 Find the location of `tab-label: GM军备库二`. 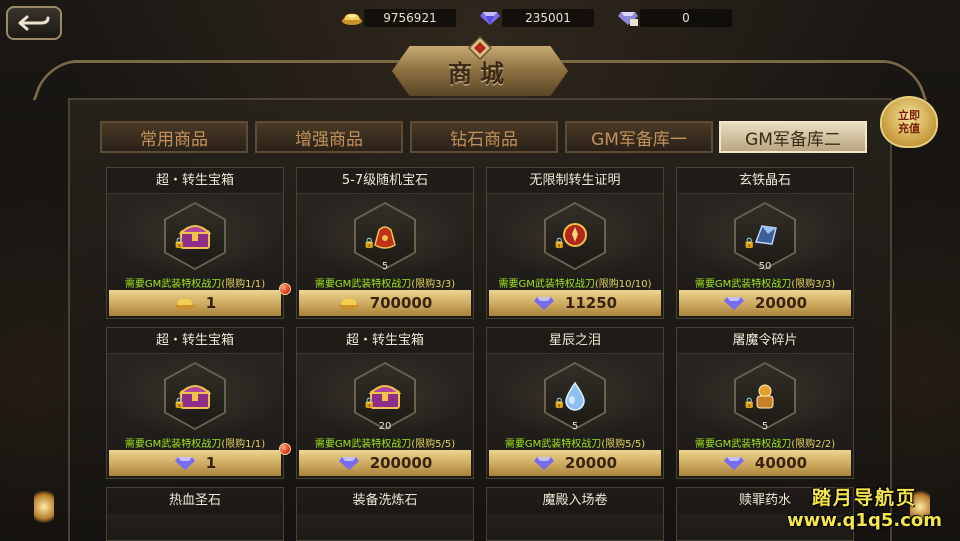

tab-label: GM军备库二 is located at coordinates (793, 139).